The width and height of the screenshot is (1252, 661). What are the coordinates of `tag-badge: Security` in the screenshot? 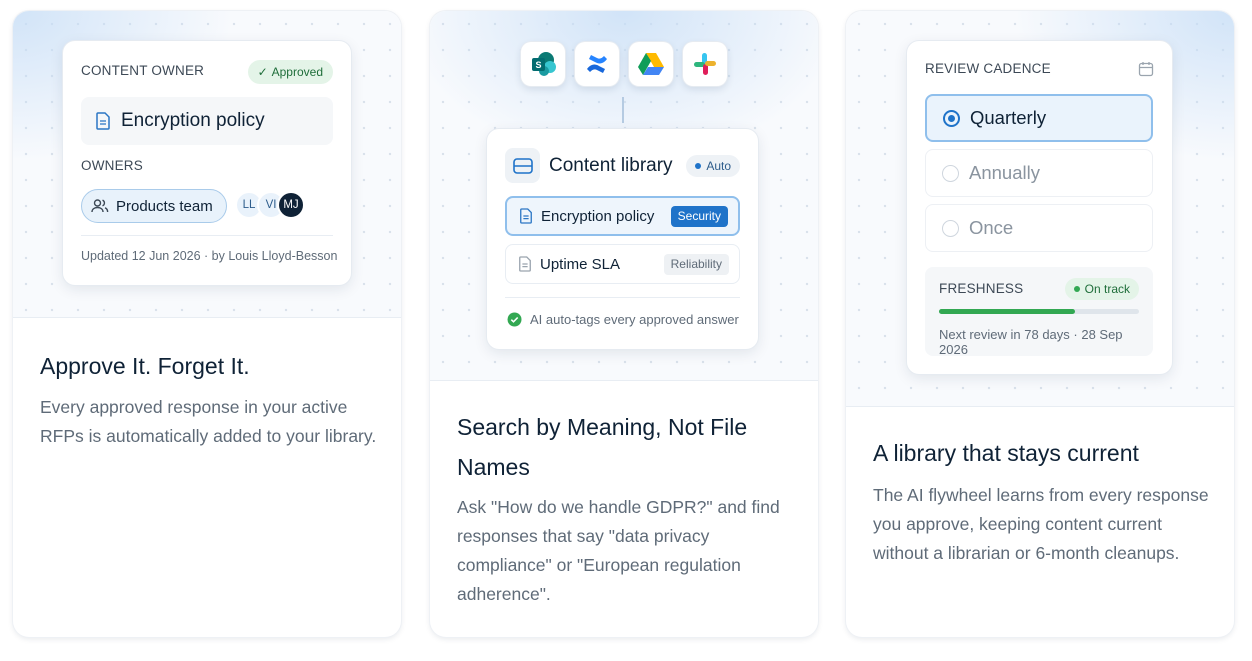 It's located at (699, 216).